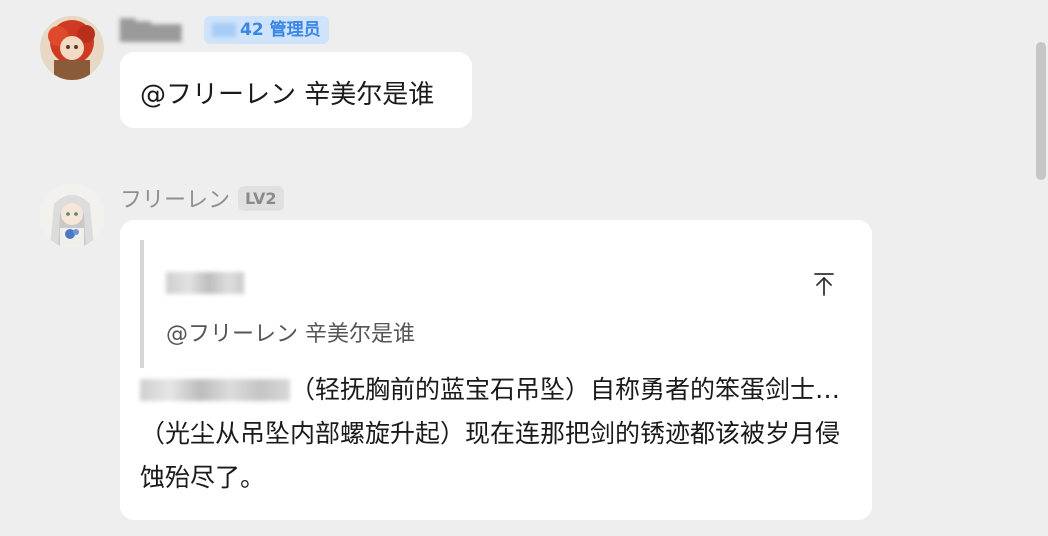 The width and height of the screenshot is (1048, 536). I want to click on quote-text: @フリーレン 辛美尔是谁, so click(290, 334).